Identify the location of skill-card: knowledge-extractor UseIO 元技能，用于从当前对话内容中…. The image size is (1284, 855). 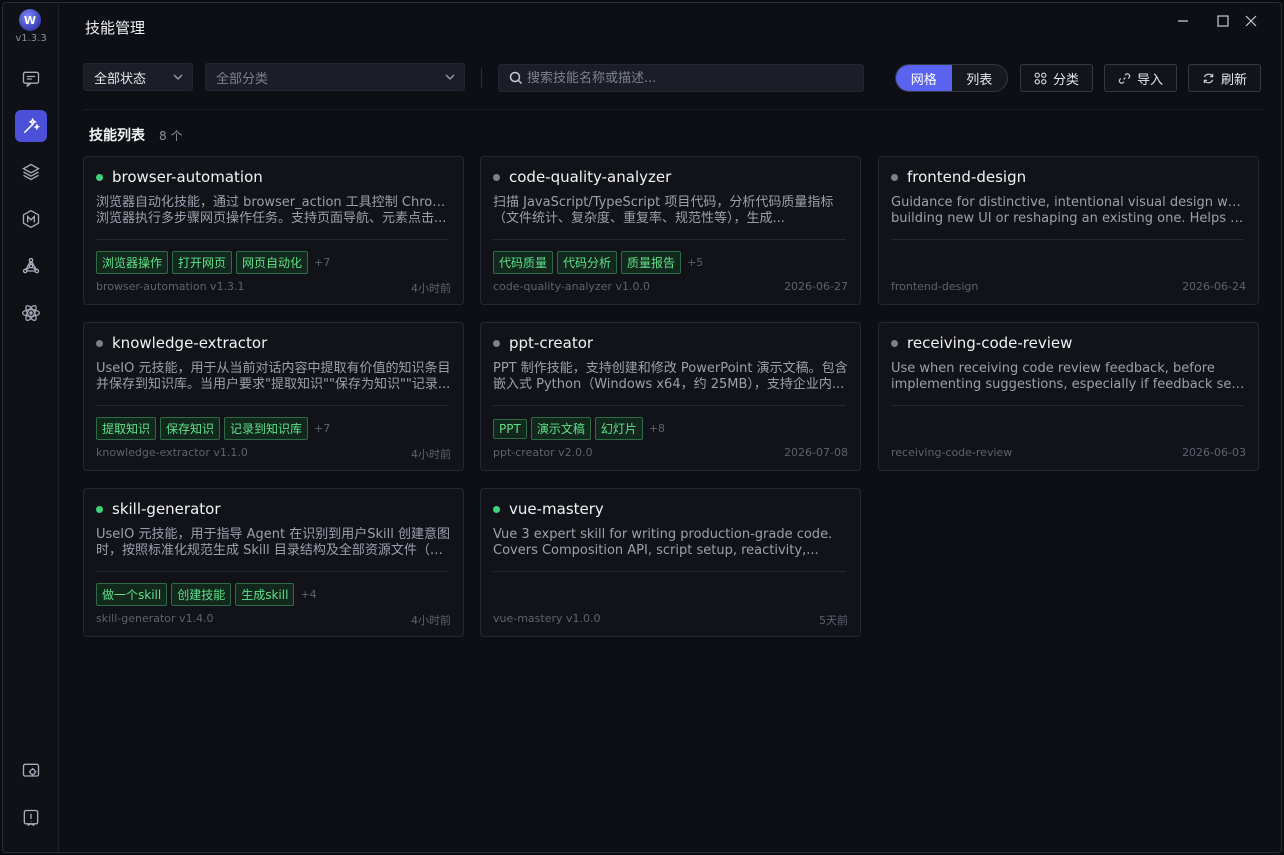
(273, 396).